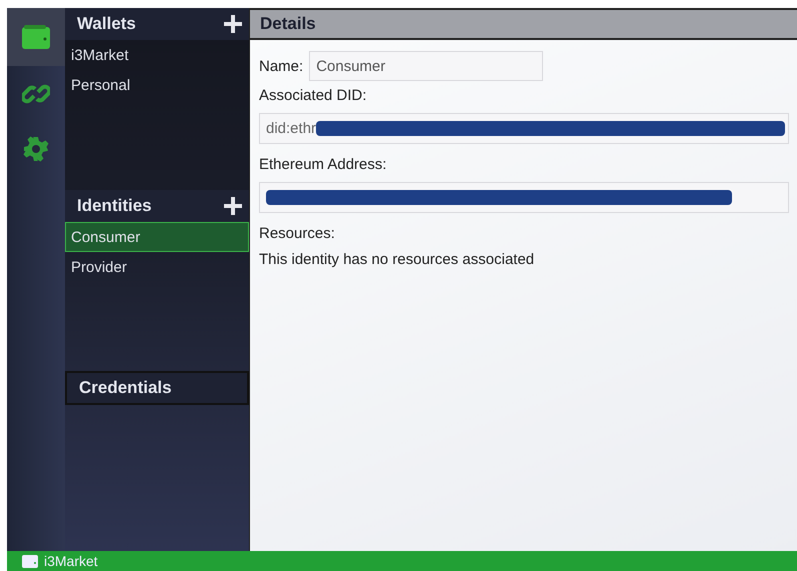  Describe the element at coordinates (297, 233) in the screenshot. I see `field-label: Resources:` at that location.